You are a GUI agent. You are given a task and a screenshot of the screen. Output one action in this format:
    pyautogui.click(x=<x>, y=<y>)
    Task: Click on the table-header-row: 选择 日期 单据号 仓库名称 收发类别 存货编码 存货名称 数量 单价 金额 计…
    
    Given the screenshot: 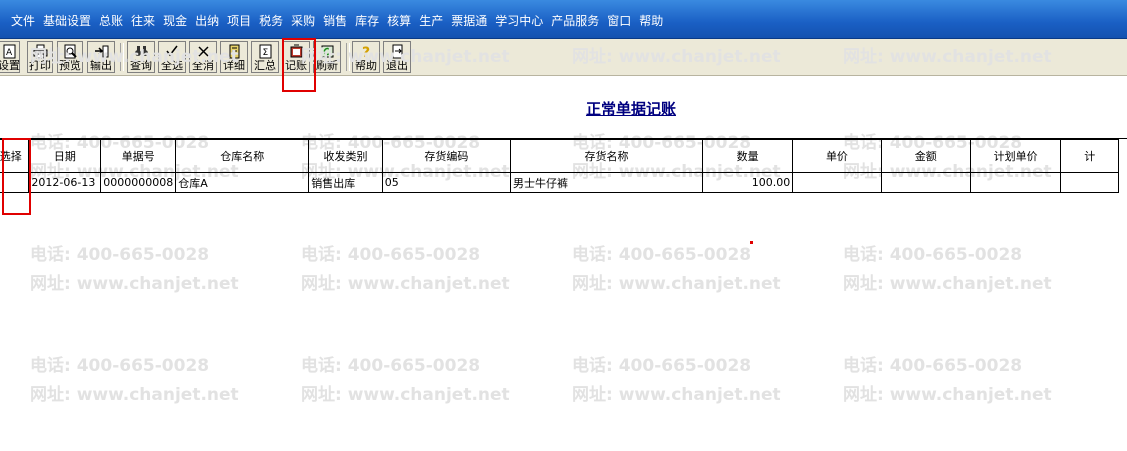 What is the action you would take?
    pyautogui.click(x=559, y=156)
    